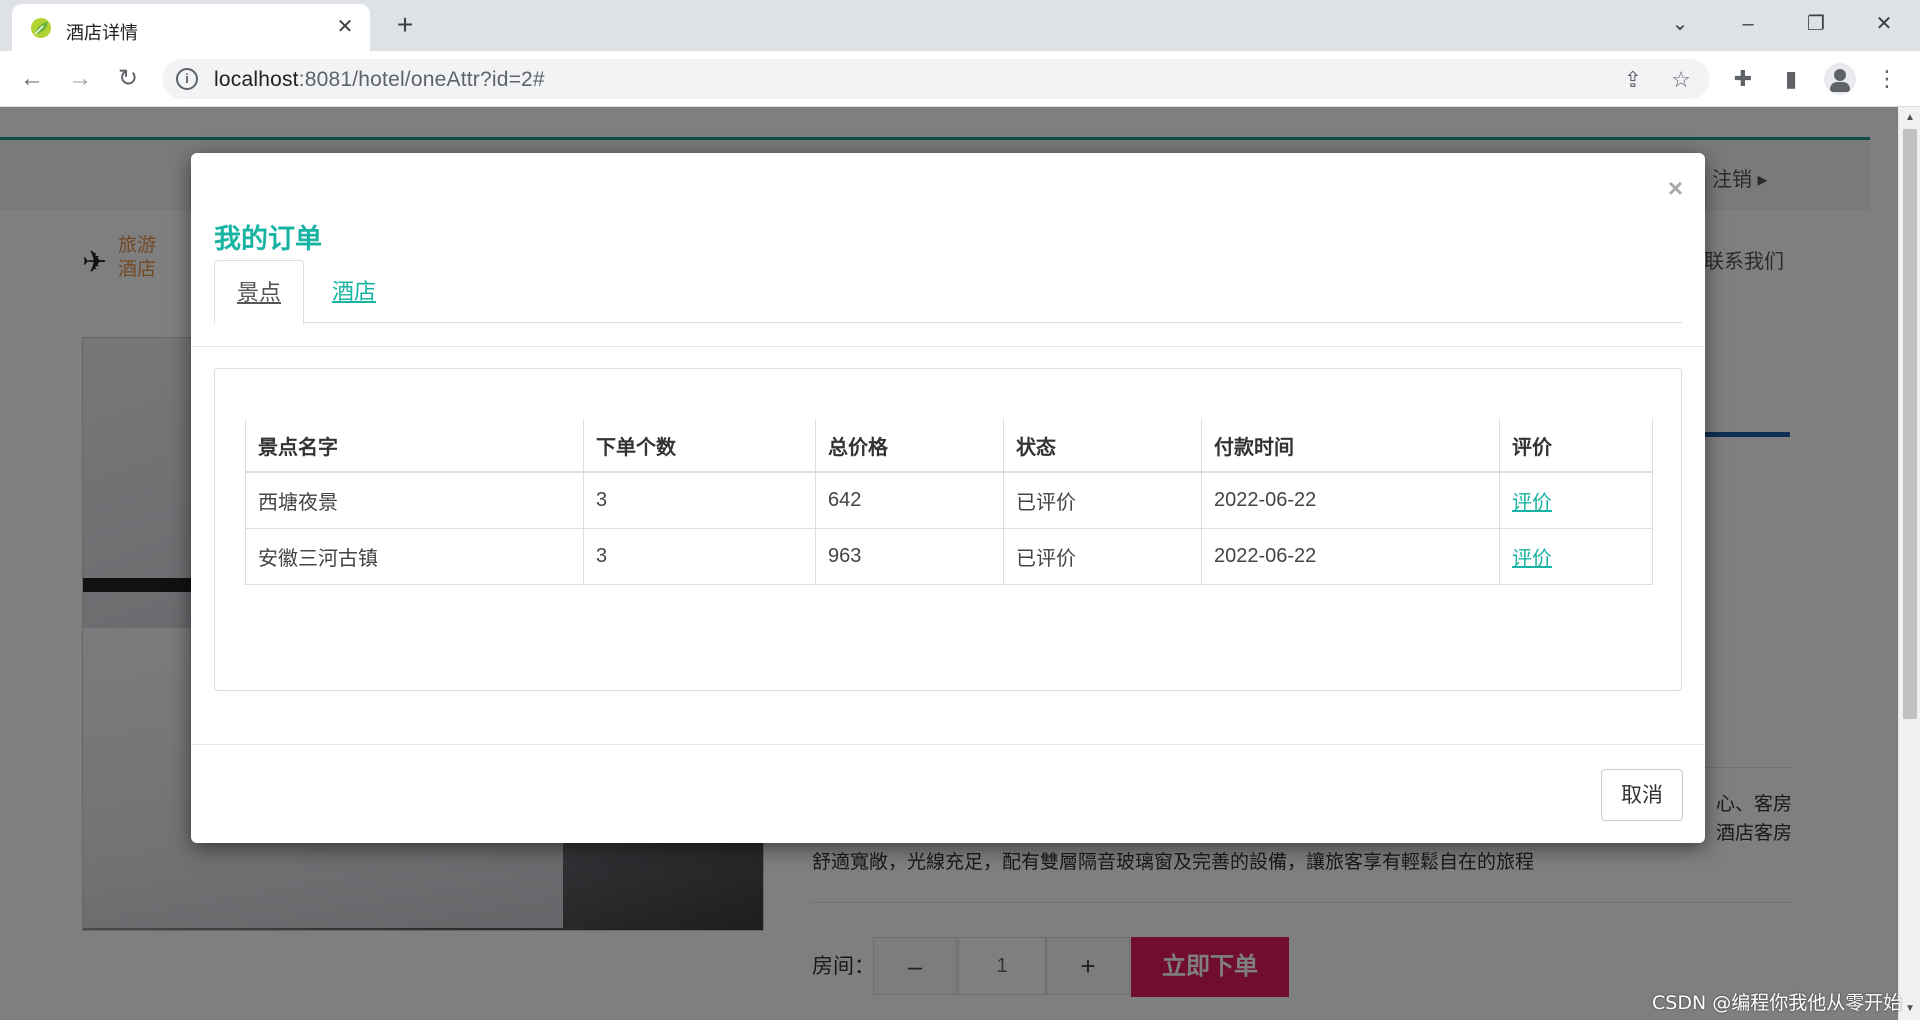 This screenshot has height=1020, width=1920. What do you see at coordinates (909, 500) in the screenshot?
I see `cell-price: 642` at bounding box center [909, 500].